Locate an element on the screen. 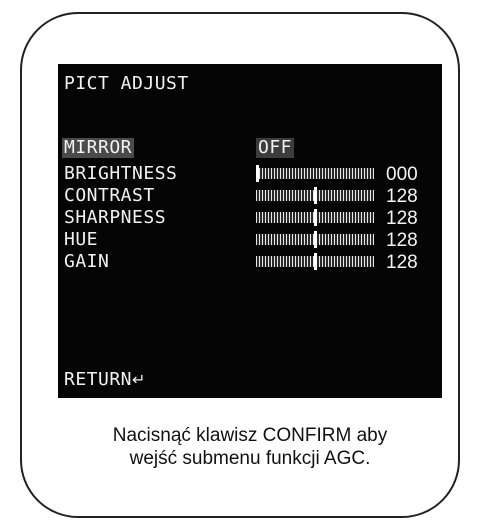  enter-arrow-icon: ↵ is located at coordinates (139, 379).